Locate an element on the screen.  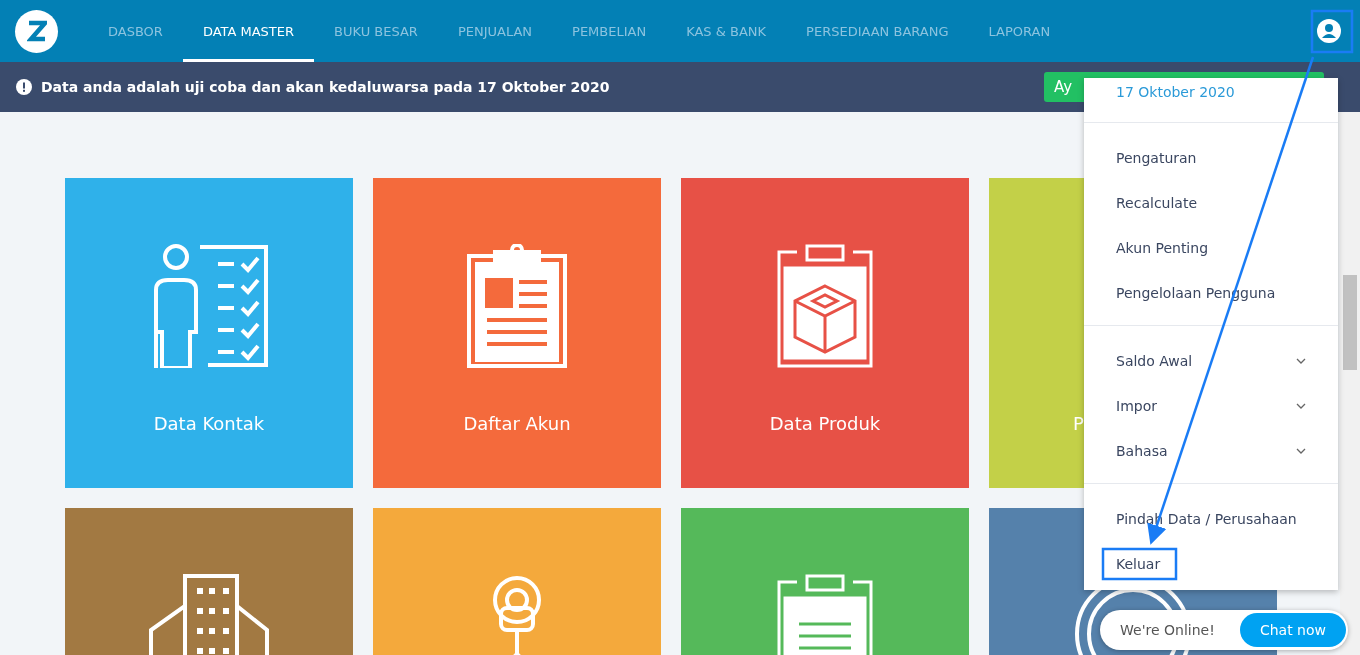
trial-message: Data anda adalah uji coba dan akan kedaluwarsa pada 17 Oktober 2020 is located at coordinates (325, 87).